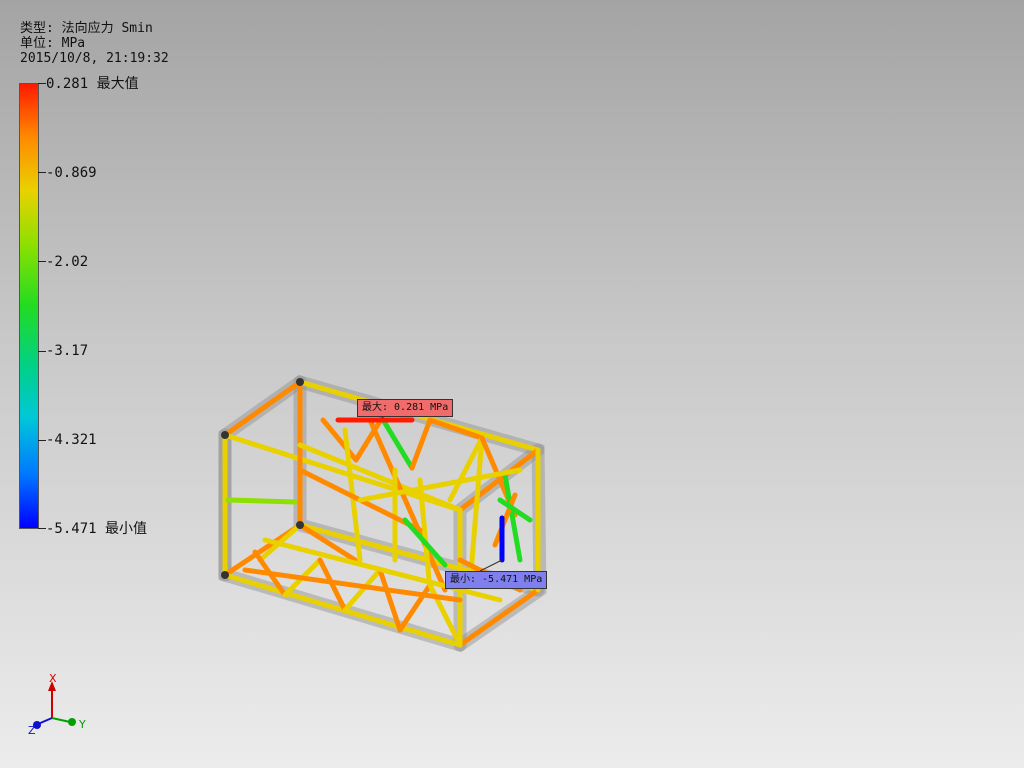 Image resolution: width=1024 pixels, height=768 pixels. Describe the element at coordinates (53, 679) in the screenshot. I see `triad-x-label: X` at that location.